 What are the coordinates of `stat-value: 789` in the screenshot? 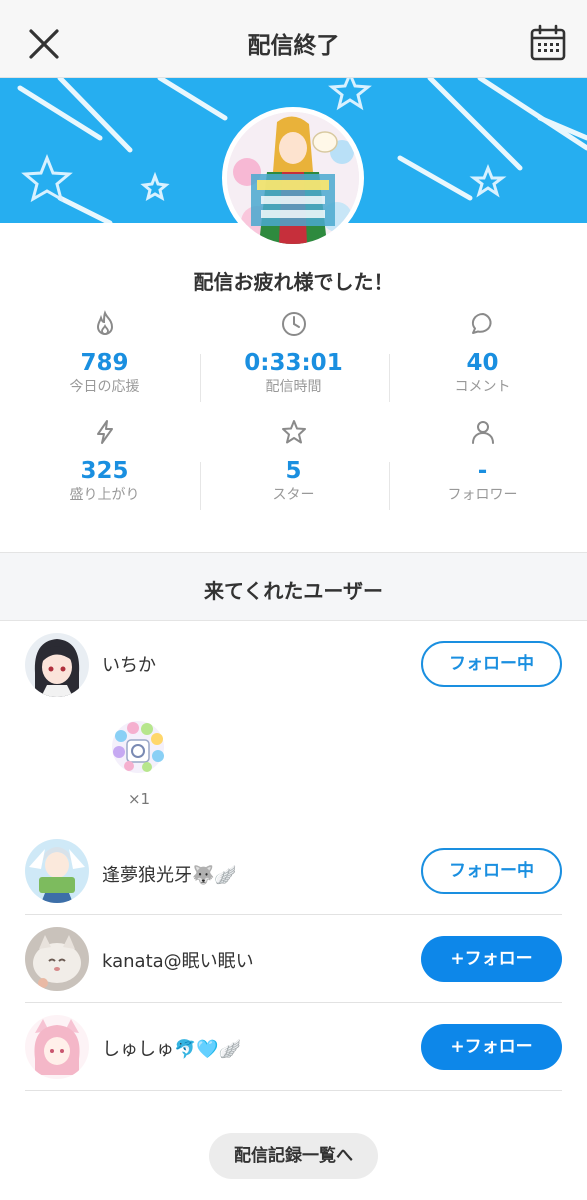 It's located at (104, 363).